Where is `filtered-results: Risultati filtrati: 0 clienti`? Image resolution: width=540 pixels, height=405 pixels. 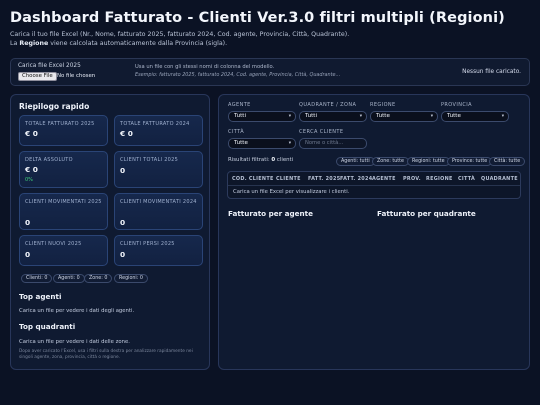 filtered-results: Risultati filtrati: 0 clienti is located at coordinates (260, 160).